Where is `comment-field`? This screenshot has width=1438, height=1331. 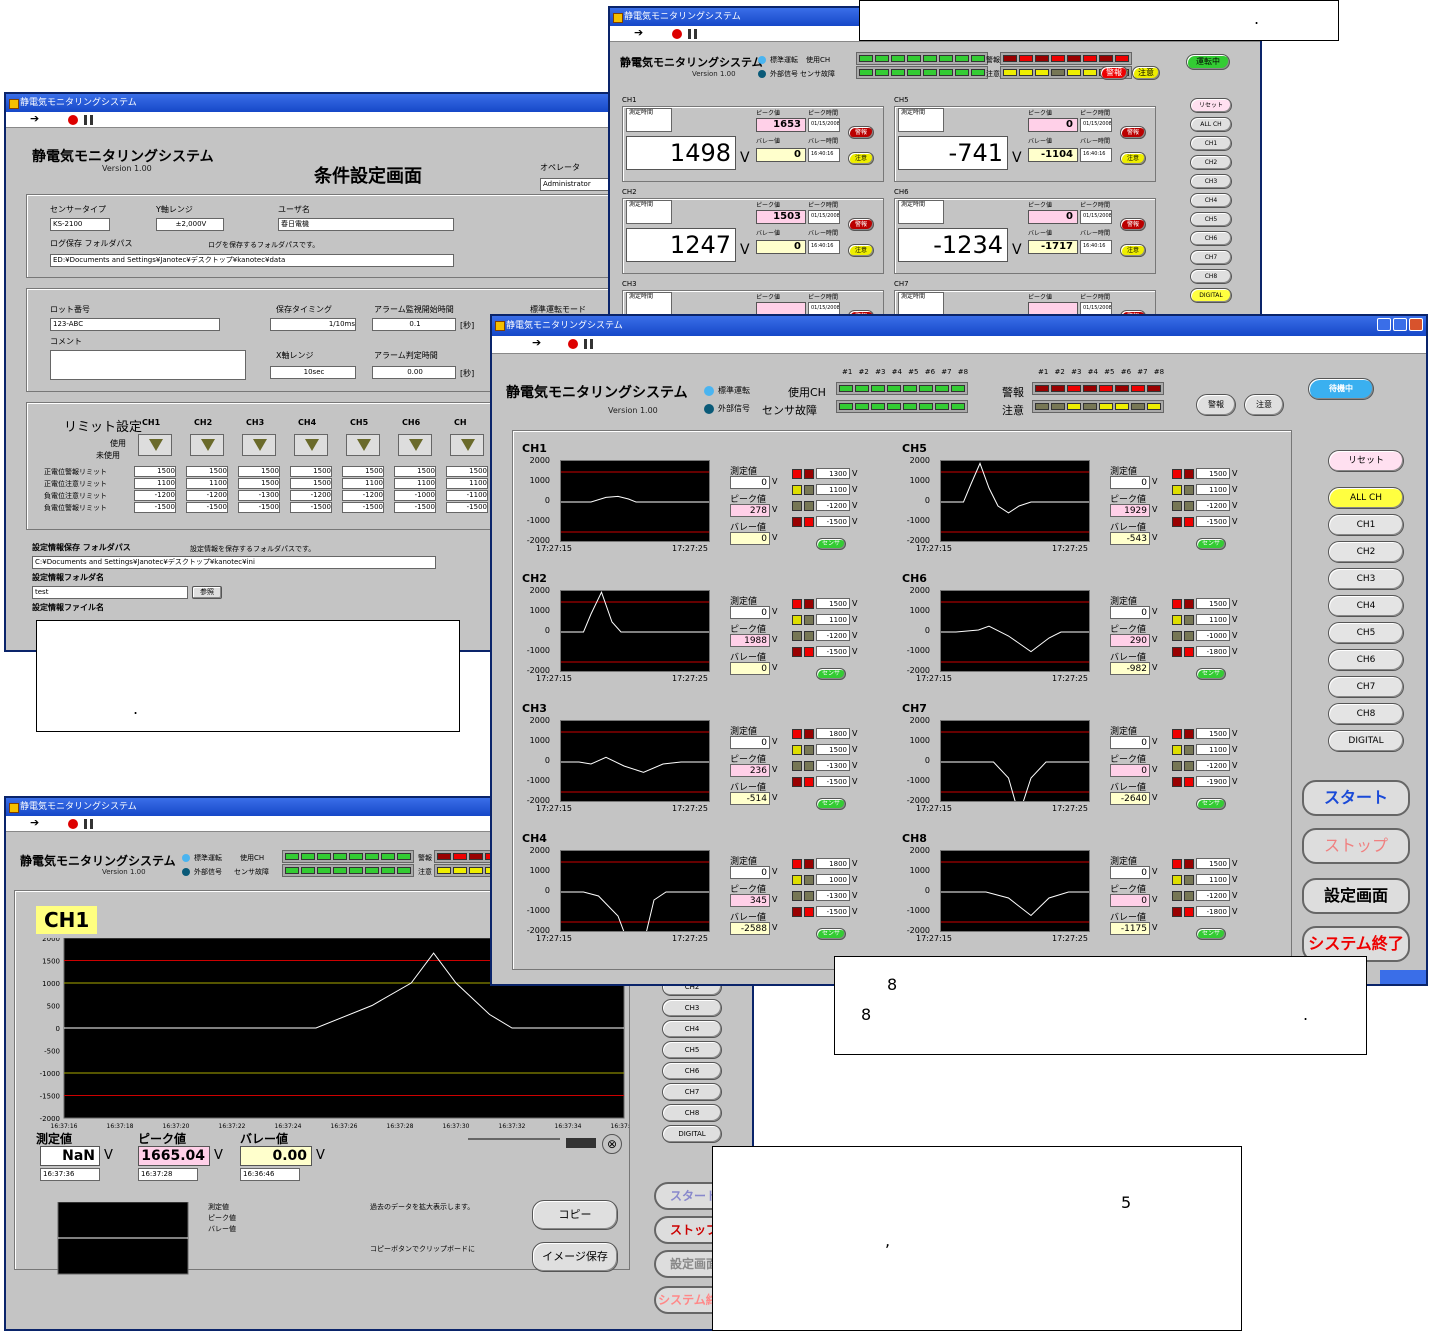 comment-field is located at coordinates (148, 365).